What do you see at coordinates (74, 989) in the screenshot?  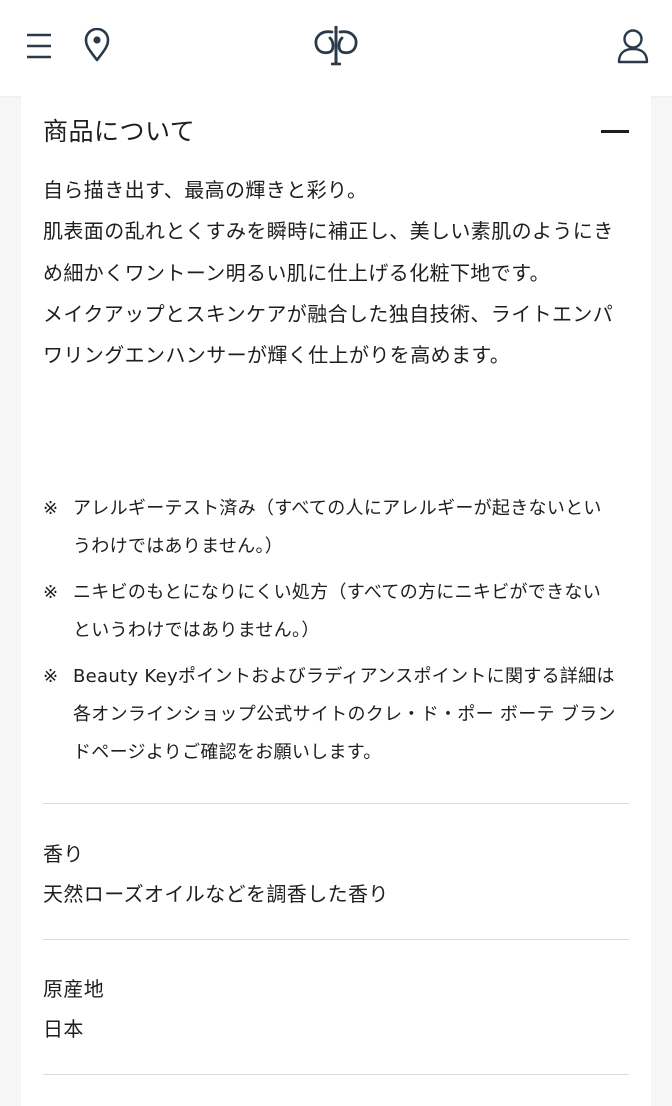 I see `attribute-label: 原産地` at bounding box center [74, 989].